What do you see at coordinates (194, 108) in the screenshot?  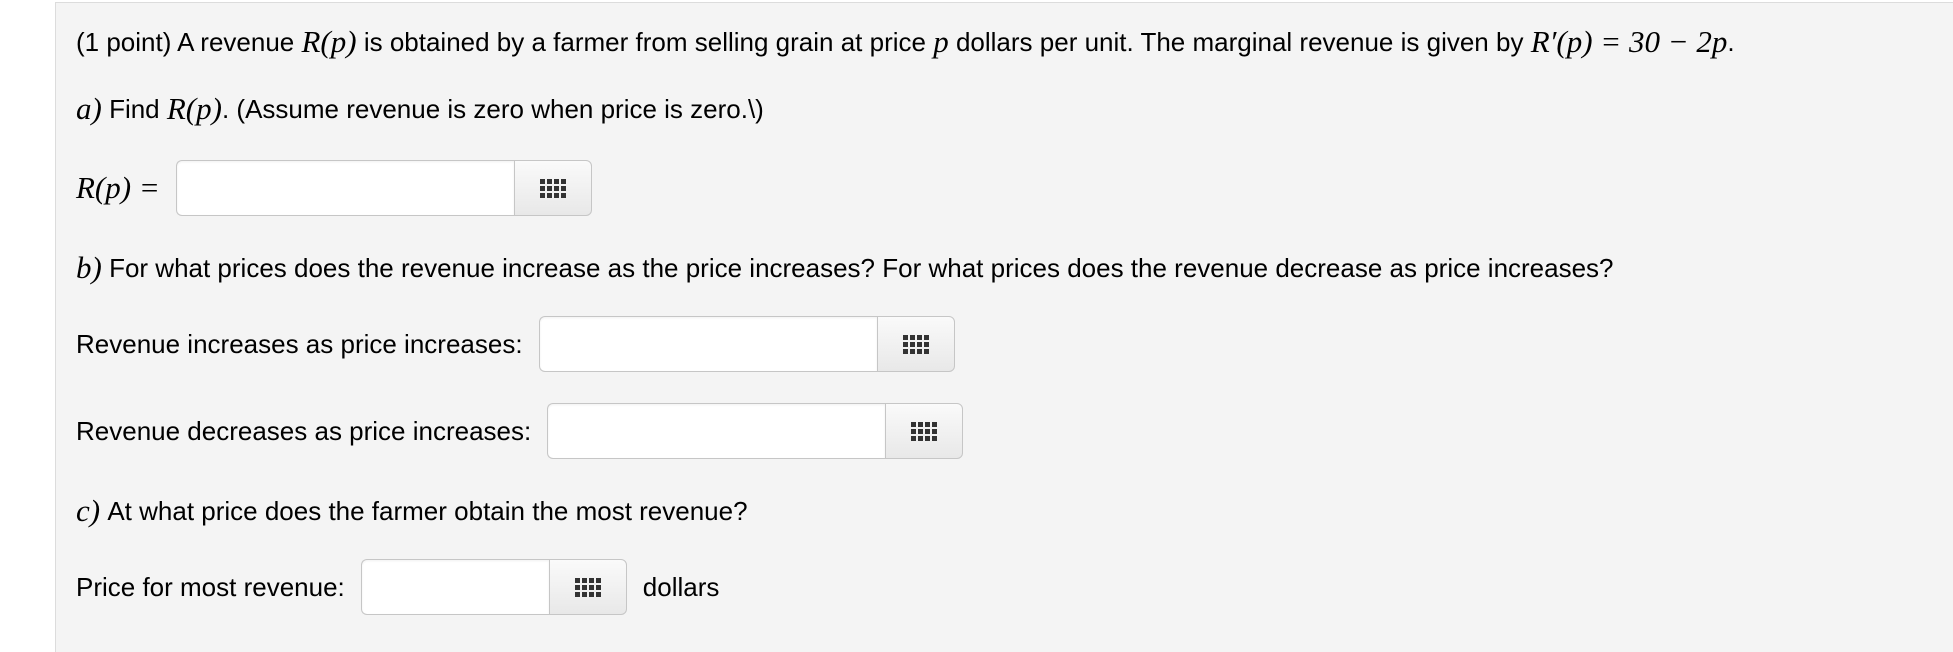 I see `part-a-R-symbol: R(p)` at bounding box center [194, 108].